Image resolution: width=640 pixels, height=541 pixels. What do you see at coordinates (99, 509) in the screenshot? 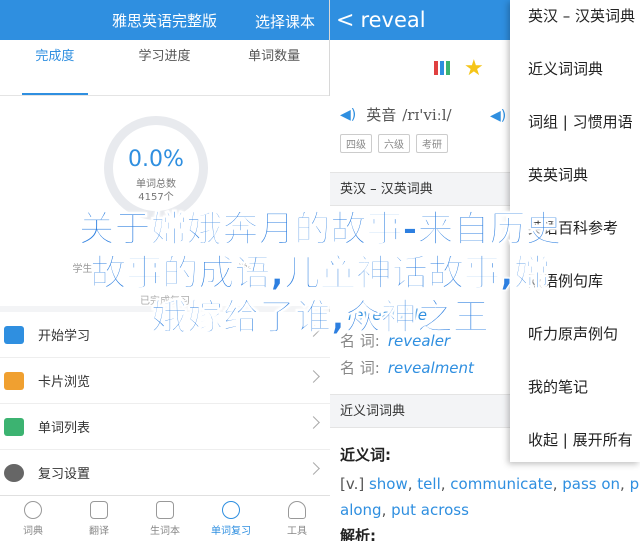
I see `translate-icon` at bounding box center [99, 509].